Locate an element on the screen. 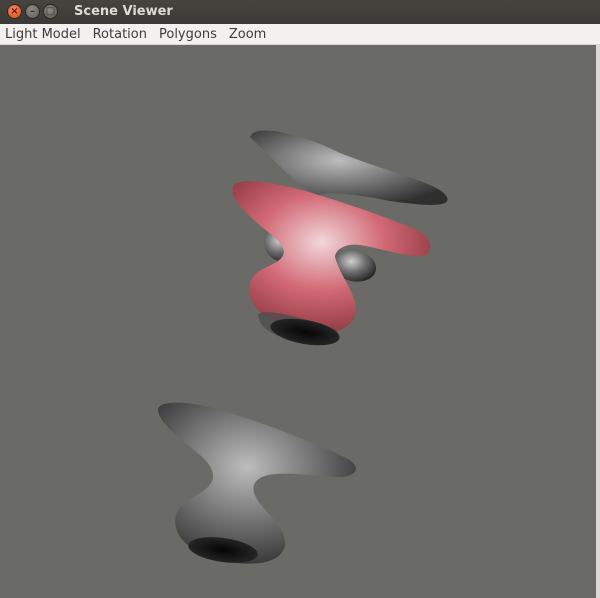  menu-polygons: Polygons is located at coordinates (188, 34).